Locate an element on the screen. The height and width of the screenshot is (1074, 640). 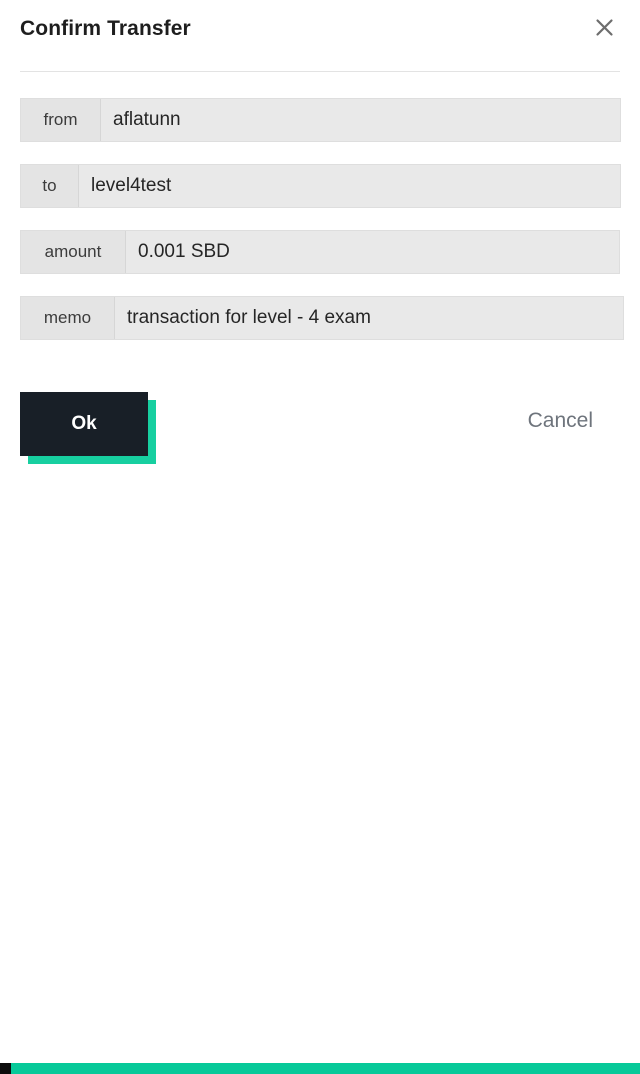
header-divider is located at coordinates (320, 71).